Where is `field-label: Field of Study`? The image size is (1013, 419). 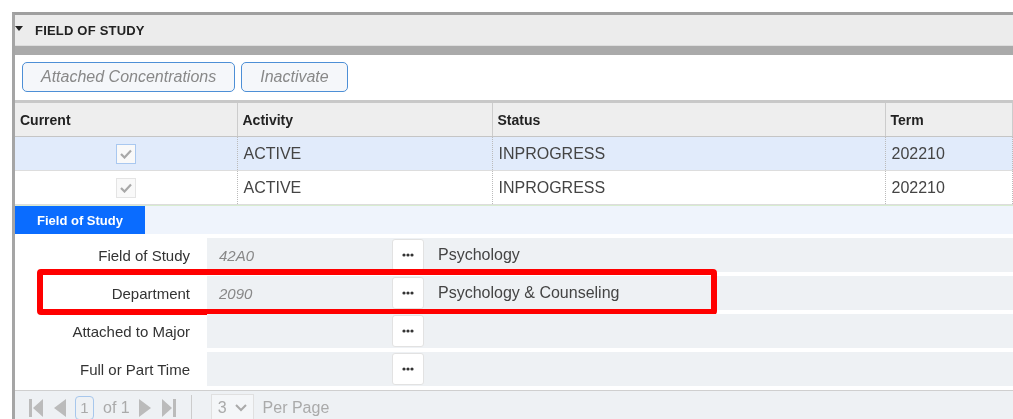
field-label: Field of Study is located at coordinates (144, 255).